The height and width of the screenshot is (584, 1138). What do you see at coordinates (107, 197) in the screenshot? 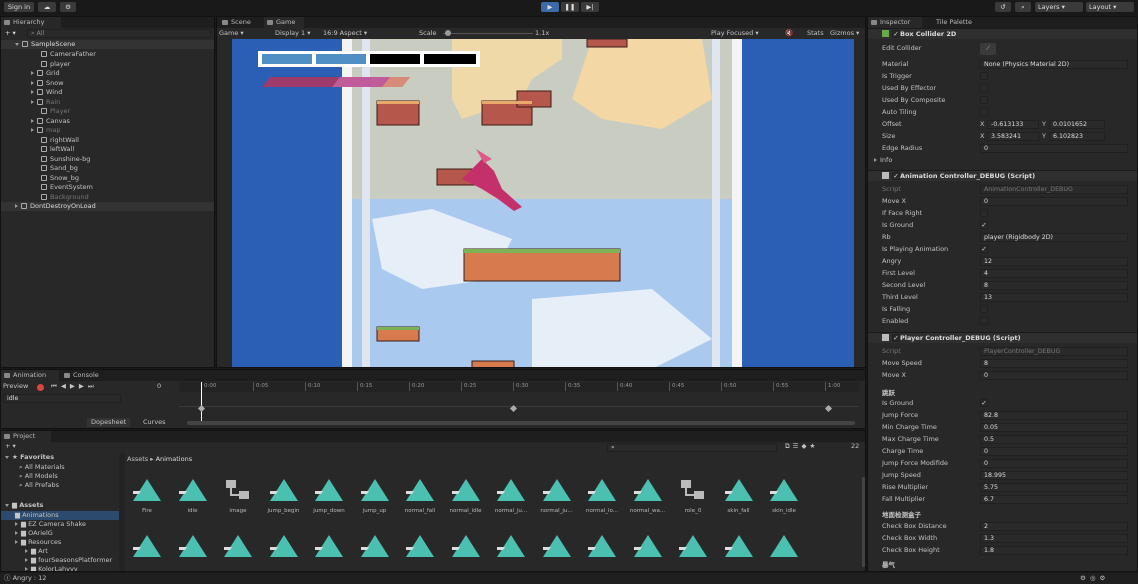
I see `hierarchy-item: Background` at bounding box center [107, 197].